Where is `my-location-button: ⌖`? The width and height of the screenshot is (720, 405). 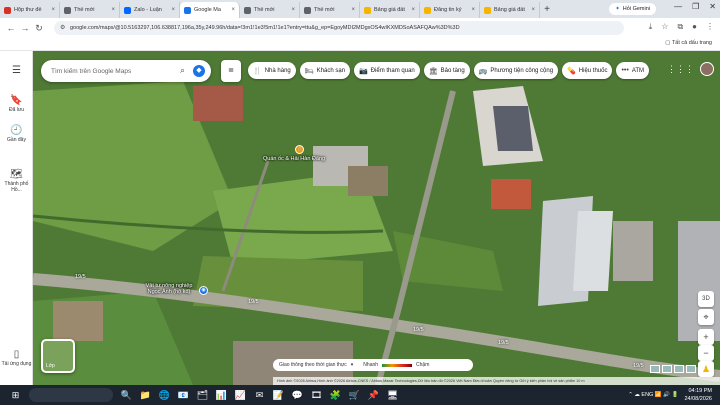 my-location-button: ⌖ is located at coordinates (706, 317).